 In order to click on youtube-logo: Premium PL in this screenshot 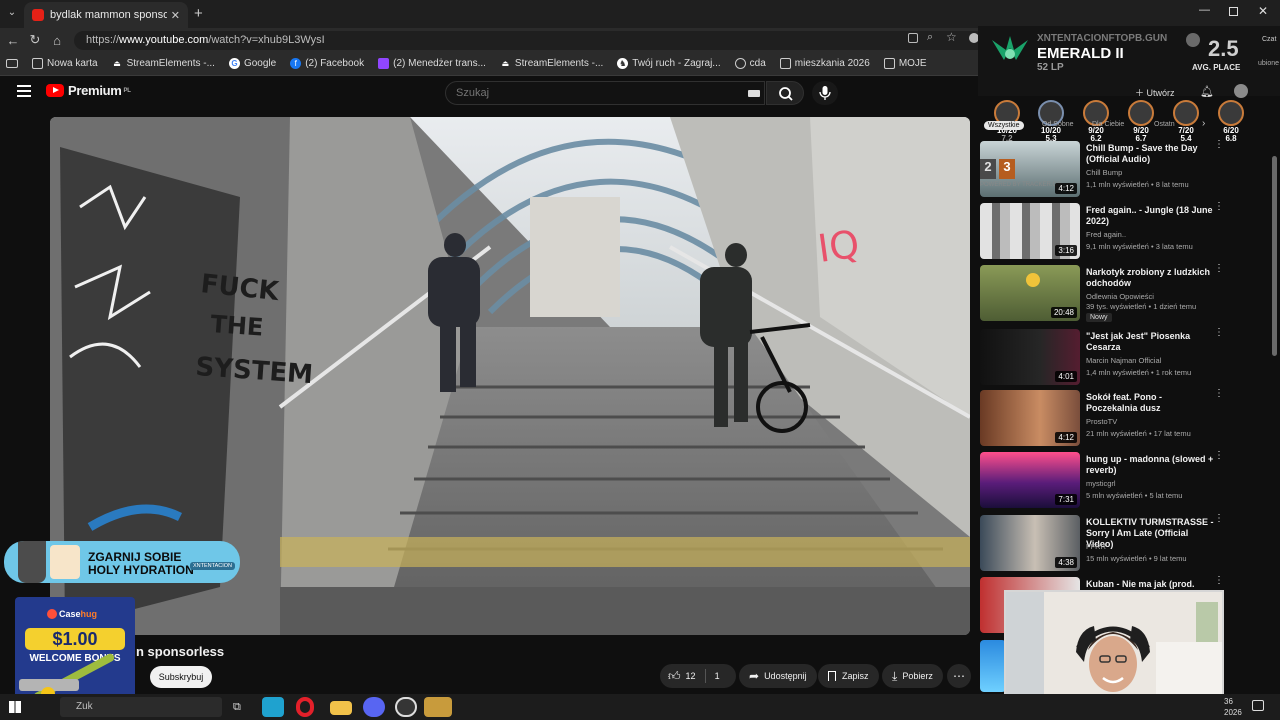, I will do `click(88, 90)`.